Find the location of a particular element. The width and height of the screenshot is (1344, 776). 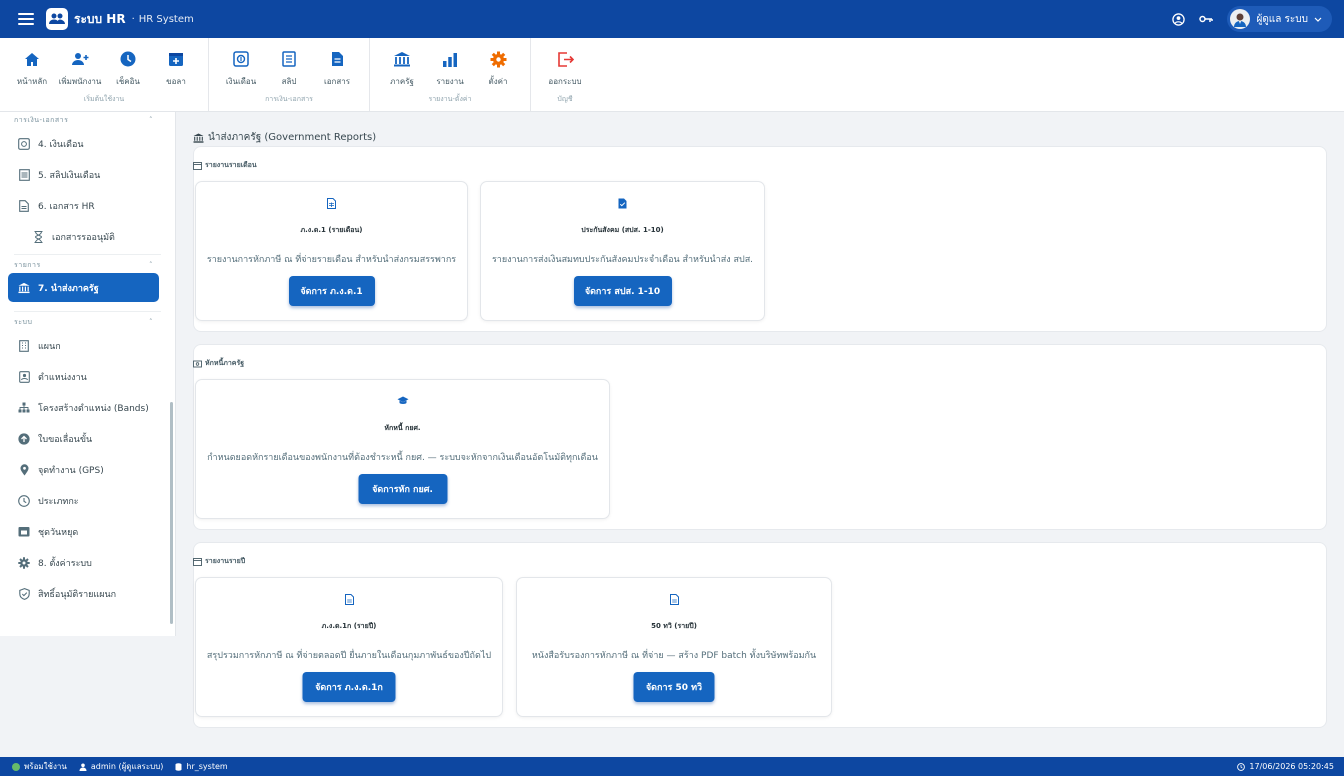

page-title: นำส่งภาครัฐ (Government Reports) is located at coordinates (284, 137).